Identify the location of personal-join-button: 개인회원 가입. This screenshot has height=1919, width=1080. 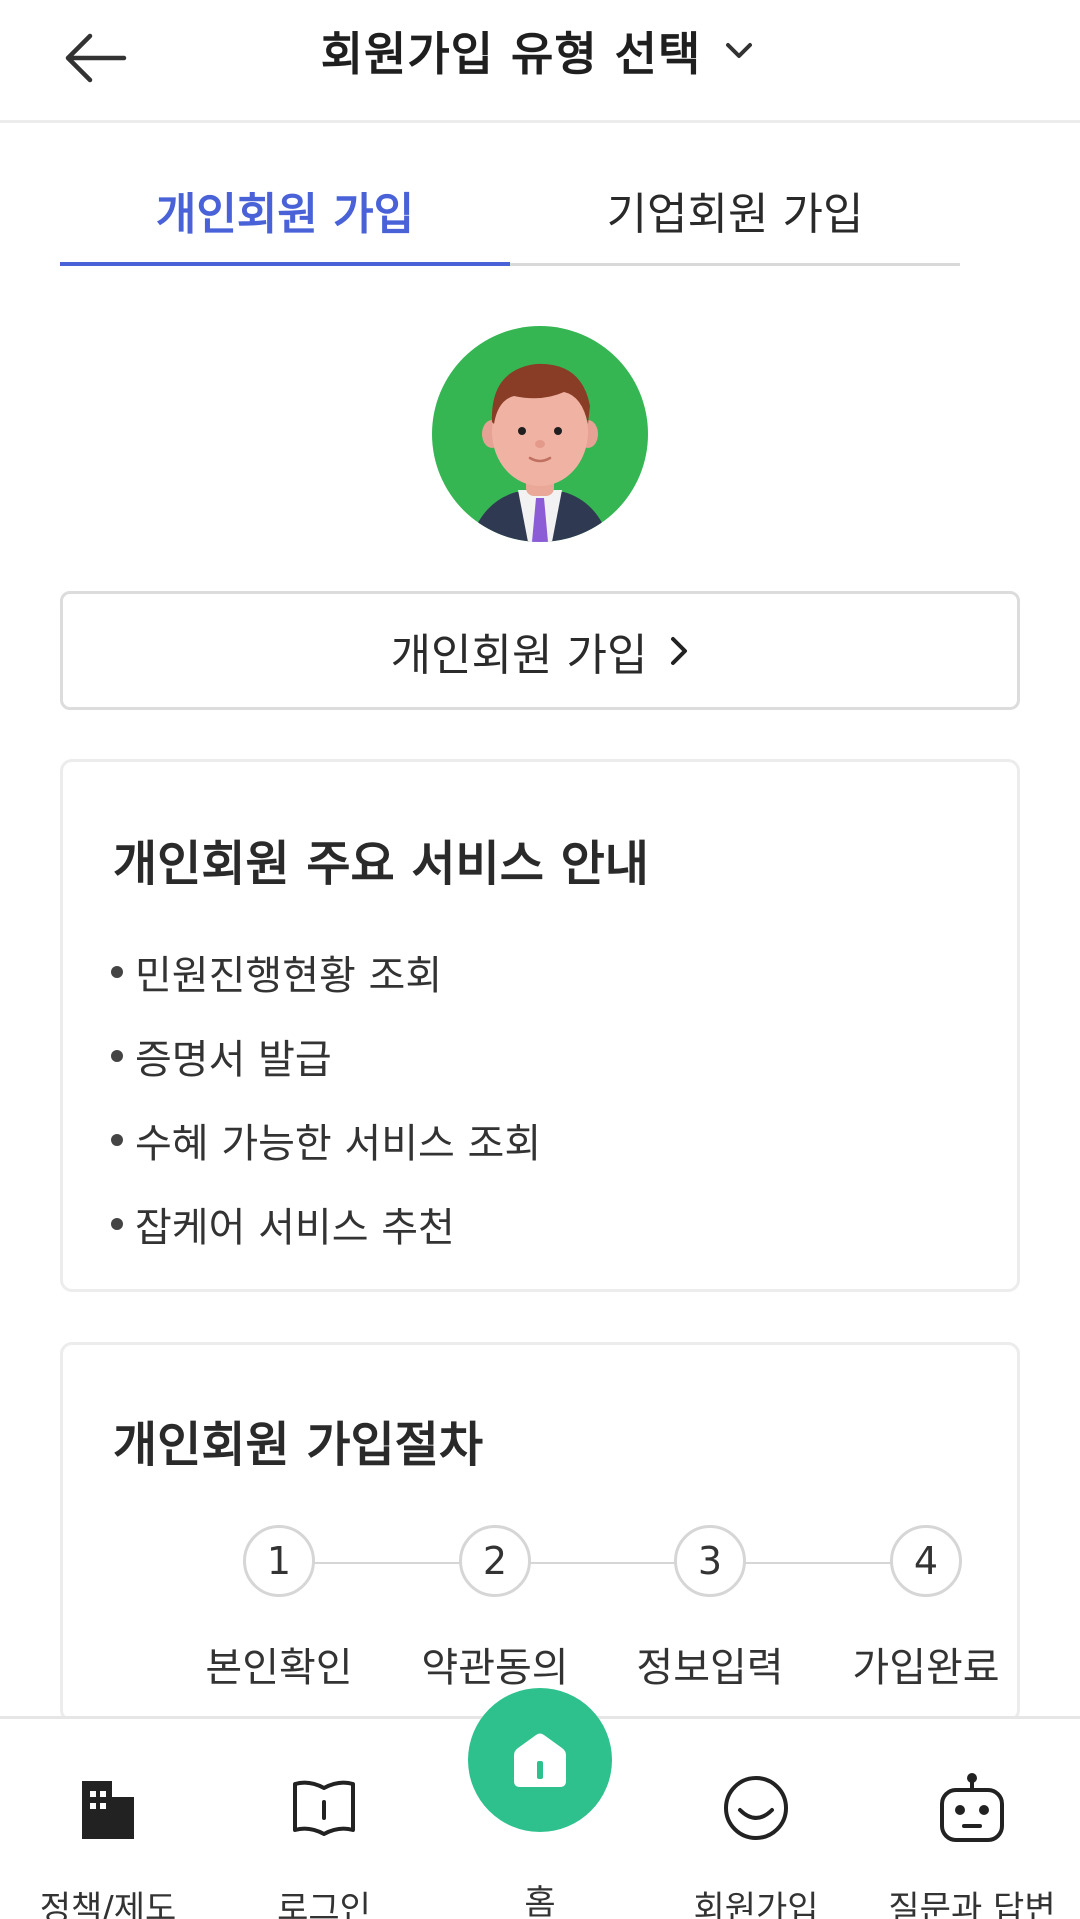
(540, 650).